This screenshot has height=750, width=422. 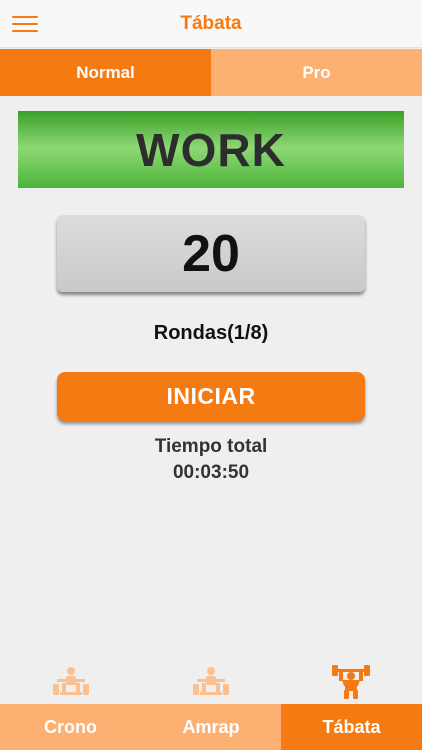 What do you see at coordinates (351, 681) in the screenshot?
I see `weightlifter-overhead-icon` at bounding box center [351, 681].